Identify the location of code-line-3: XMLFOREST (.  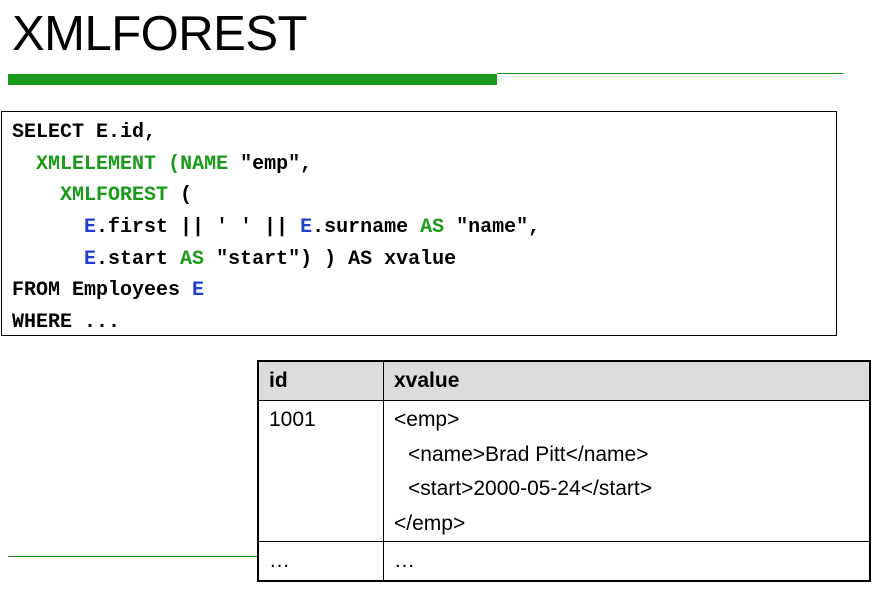
(424, 196).